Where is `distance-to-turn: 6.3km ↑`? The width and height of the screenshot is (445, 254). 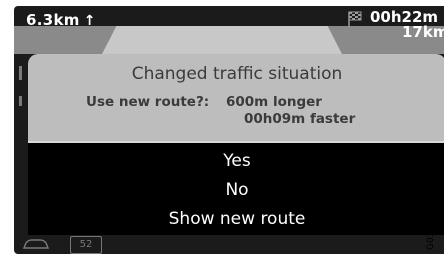
distance-to-turn: 6.3km ↑ is located at coordinates (61, 20).